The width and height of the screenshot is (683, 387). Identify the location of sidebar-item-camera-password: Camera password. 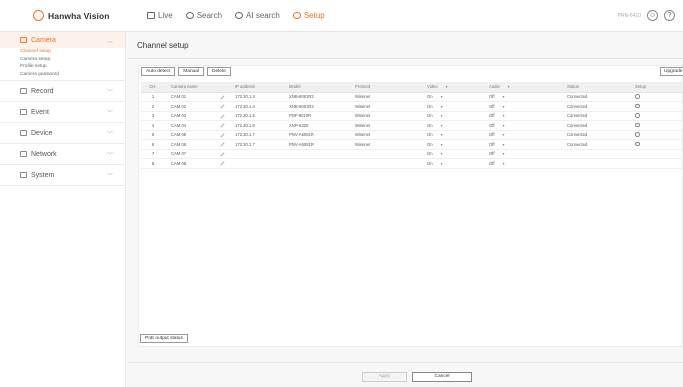
(62, 75).